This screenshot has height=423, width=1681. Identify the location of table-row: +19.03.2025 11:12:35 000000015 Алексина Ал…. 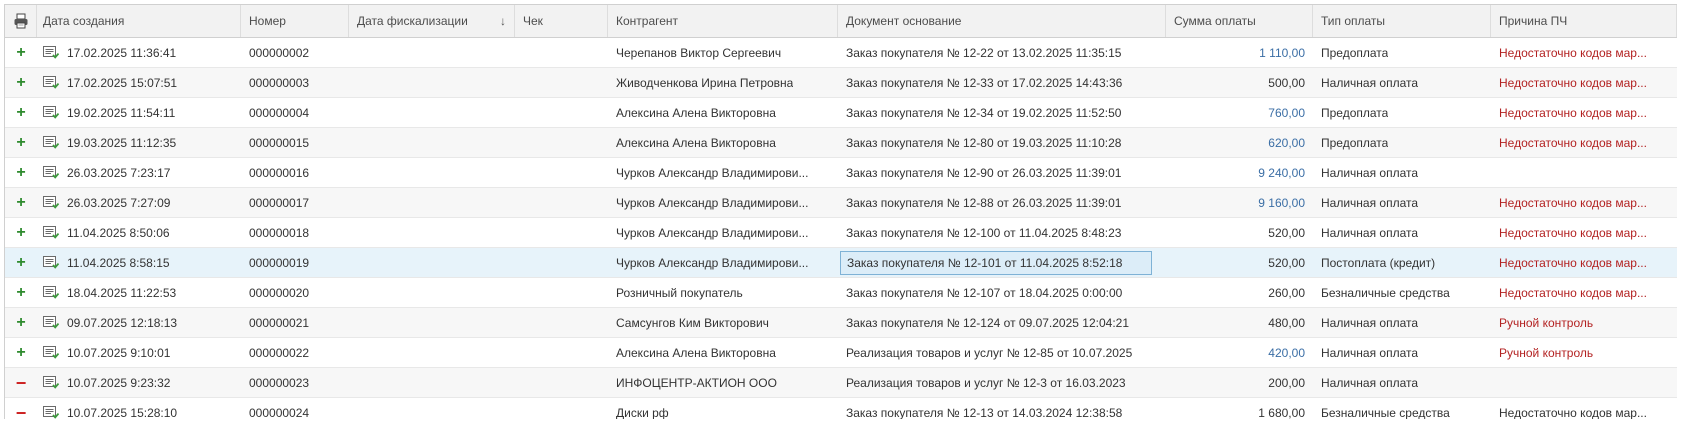
(841, 143).